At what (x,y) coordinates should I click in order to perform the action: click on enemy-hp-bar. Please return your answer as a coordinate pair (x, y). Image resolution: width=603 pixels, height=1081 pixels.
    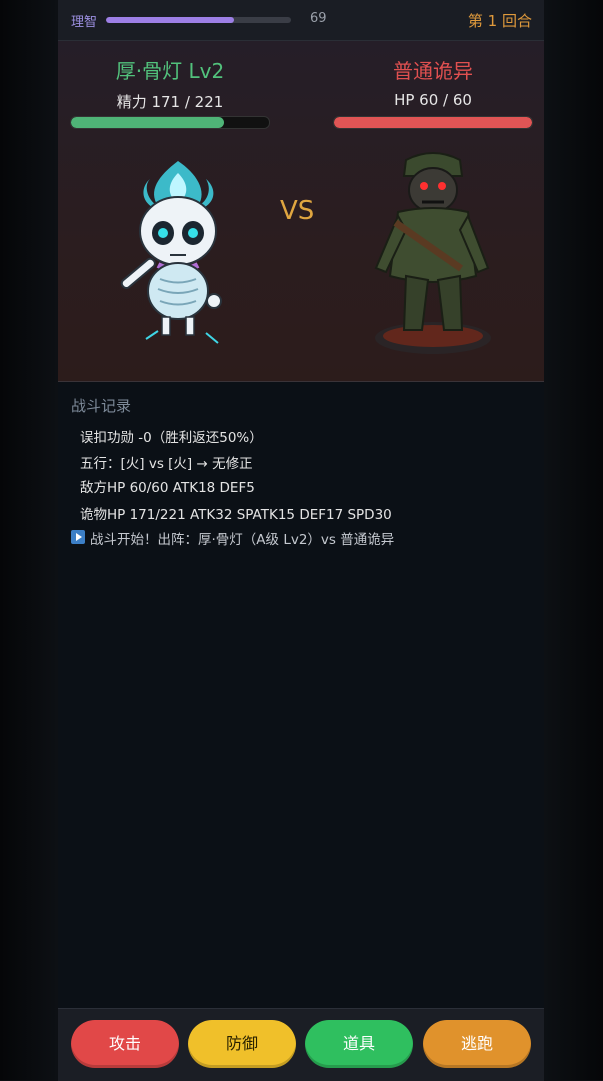
    Looking at the image, I should click on (433, 122).